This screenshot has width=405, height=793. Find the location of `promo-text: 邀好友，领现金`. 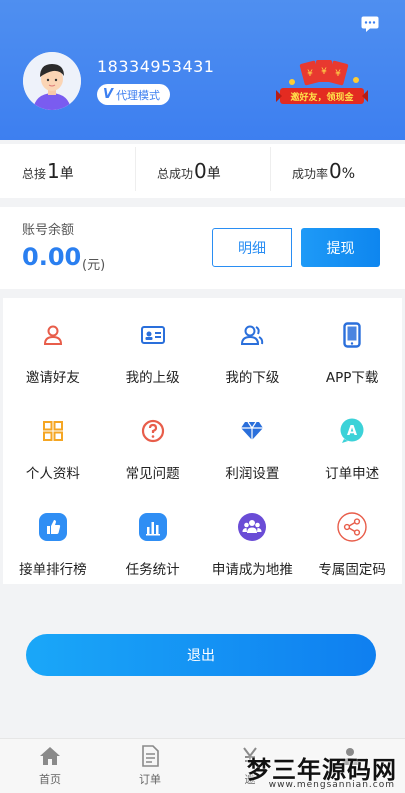

promo-text: 邀好友，领现金 is located at coordinates (322, 97).